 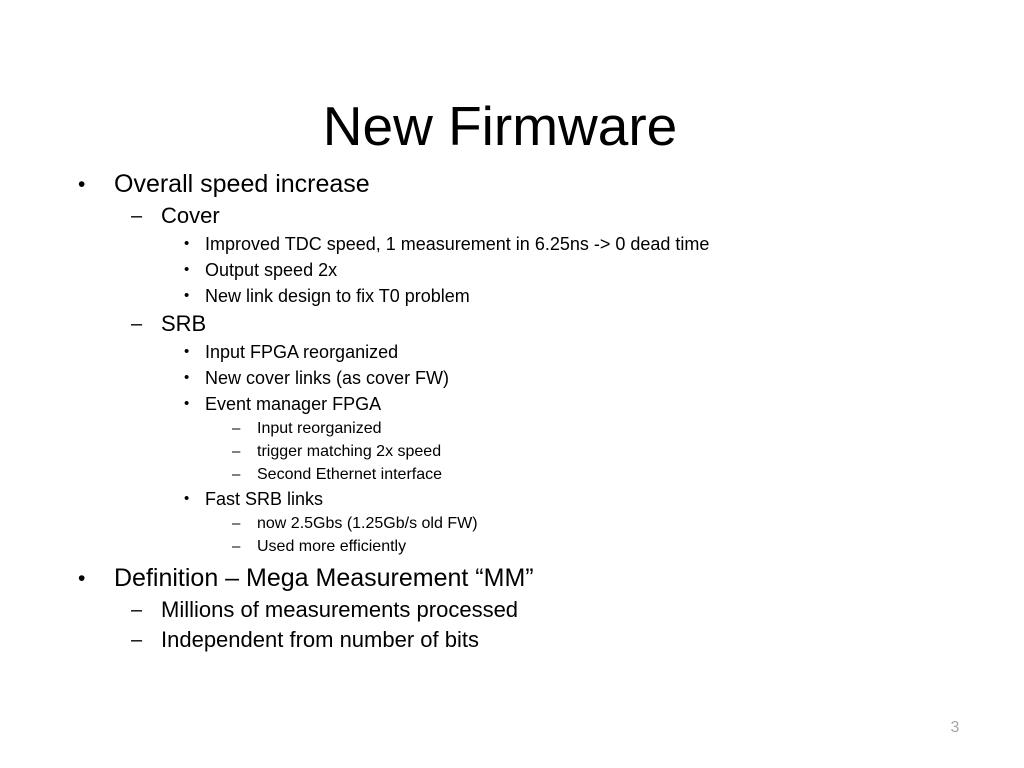 What do you see at coordinates (264, 499) in the screenshot?
I see `outline-text: Fast SRB links` at bounding box center [264, 499].